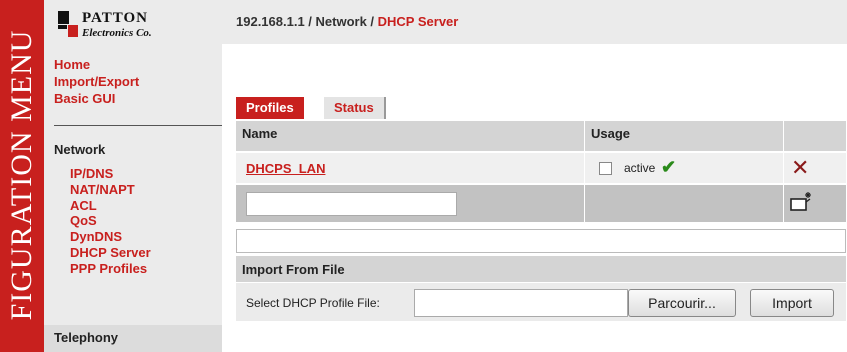 The width and height of the screenshot is (847, 352). I want to click on menu-ppp-profiles: PPP Profiles, so click(110, 269).